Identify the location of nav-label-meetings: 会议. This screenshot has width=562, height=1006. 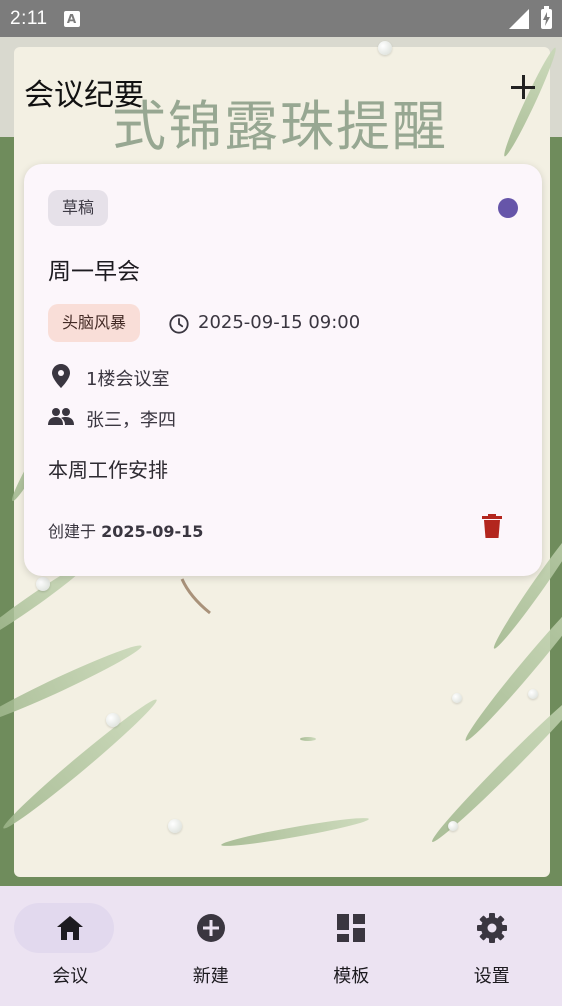
(70, 976).